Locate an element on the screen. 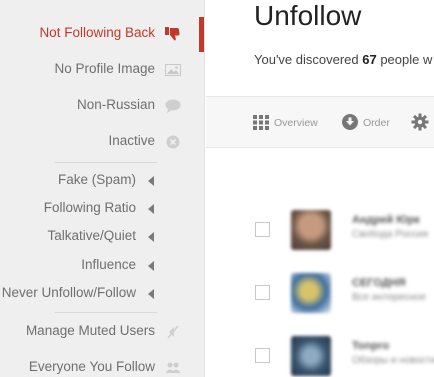 This screenshot has height=377, width=434. sidebar-item-following-ratio: Following Ratio is located at coordinates (102, 209).